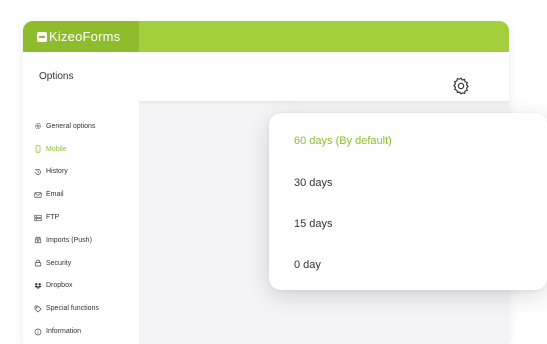 The height and width of the screenshot is (344, 547). Describe the element at coordinates (313, 183) in the screenshot. I see `dropdown-option-30-days: 30 days` at that location.